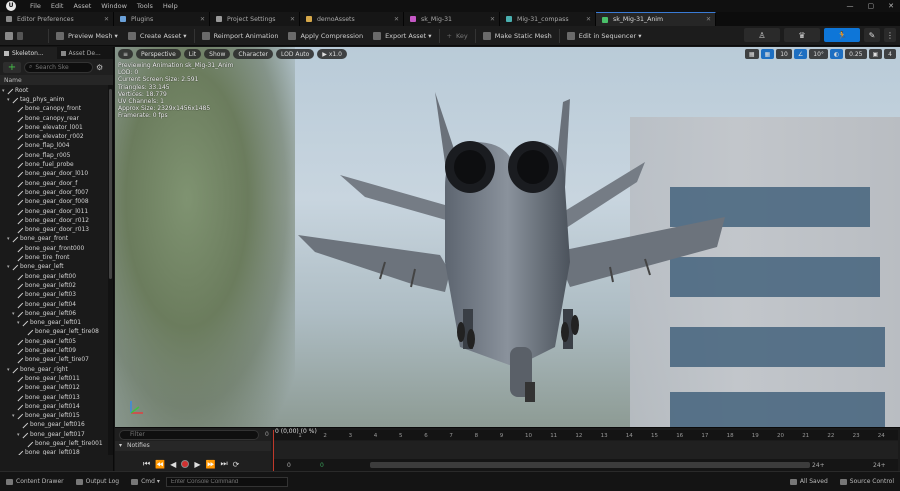 This screenshot has width=900, height=491. What do you see at coordinates (53, 369) in the screenshot?
I see `bone-row: ▾ bone_gear_right` at bounding box center [53, 369].